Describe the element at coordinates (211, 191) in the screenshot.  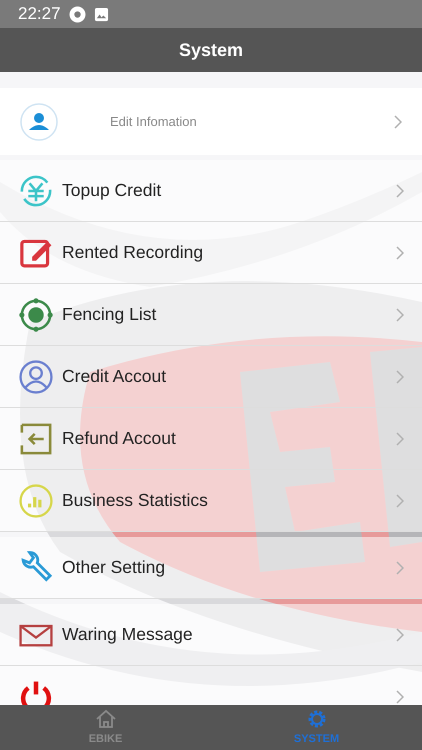
I see `menu-item: Topup Credit` at that location.